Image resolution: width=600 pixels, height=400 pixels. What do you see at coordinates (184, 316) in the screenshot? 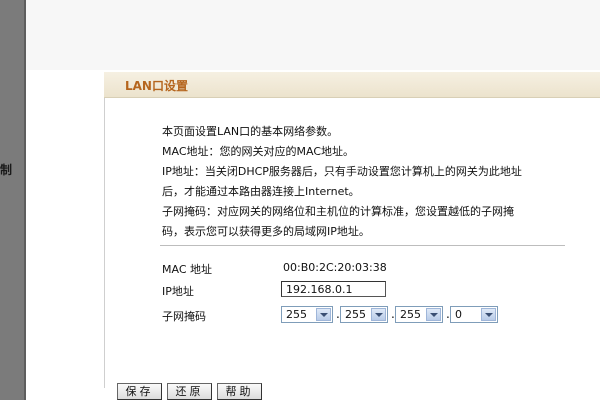
I see `subnet-mask-label: 子网掩码` at bounding box center [184, 316].